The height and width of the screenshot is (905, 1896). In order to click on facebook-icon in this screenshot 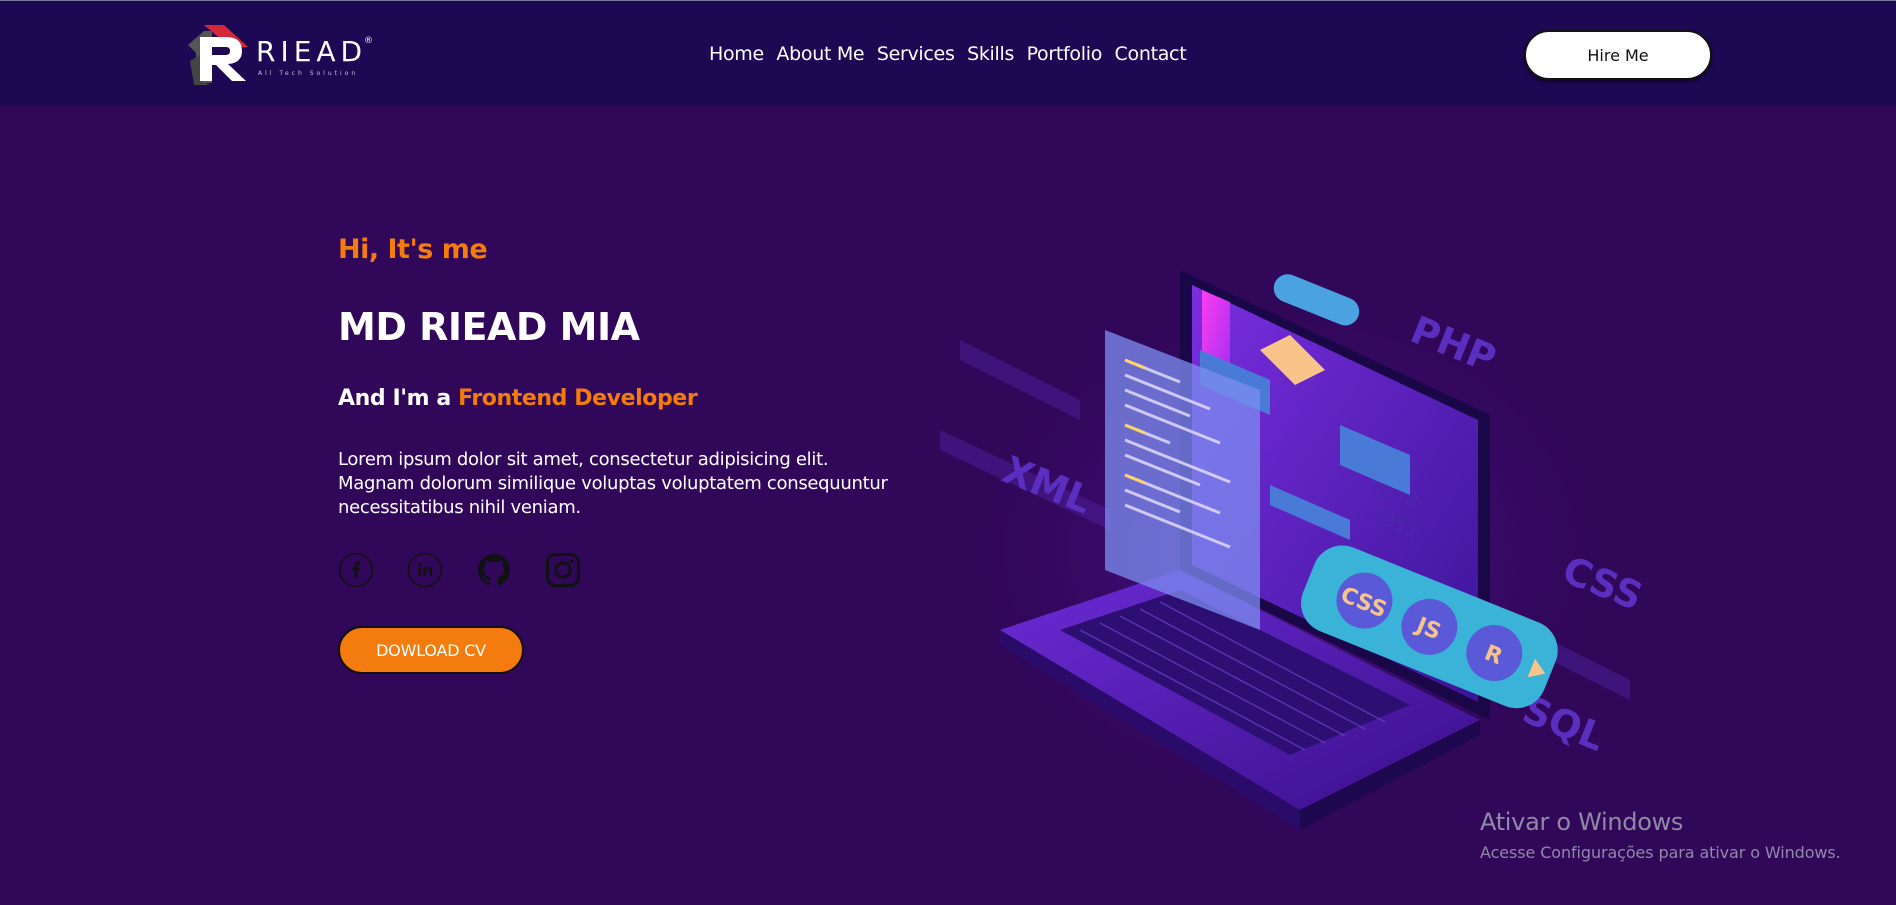, I will do `click(356, 570)`.